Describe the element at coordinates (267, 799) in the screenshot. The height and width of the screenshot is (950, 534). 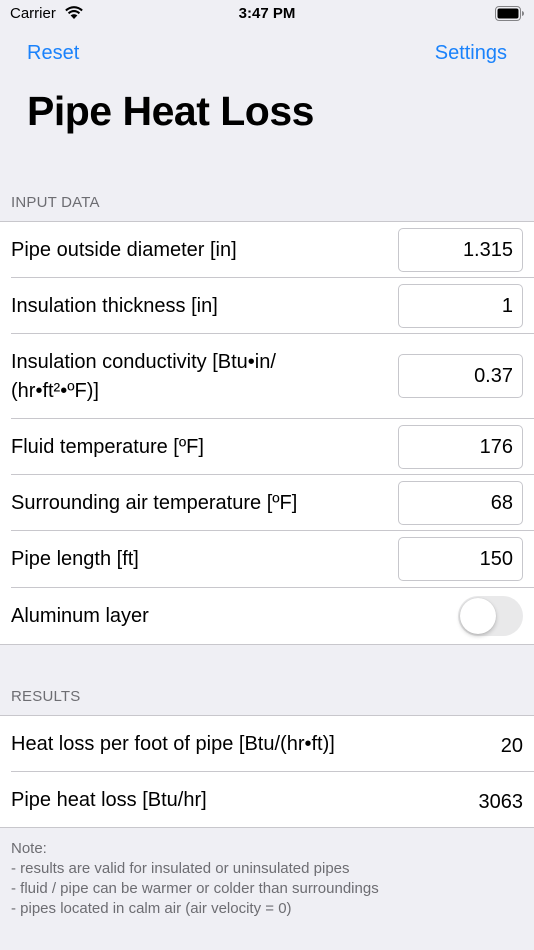
I see `pipe-heat-loss-row: Pipe heat loss [Btu/hr] 3063` at that location.